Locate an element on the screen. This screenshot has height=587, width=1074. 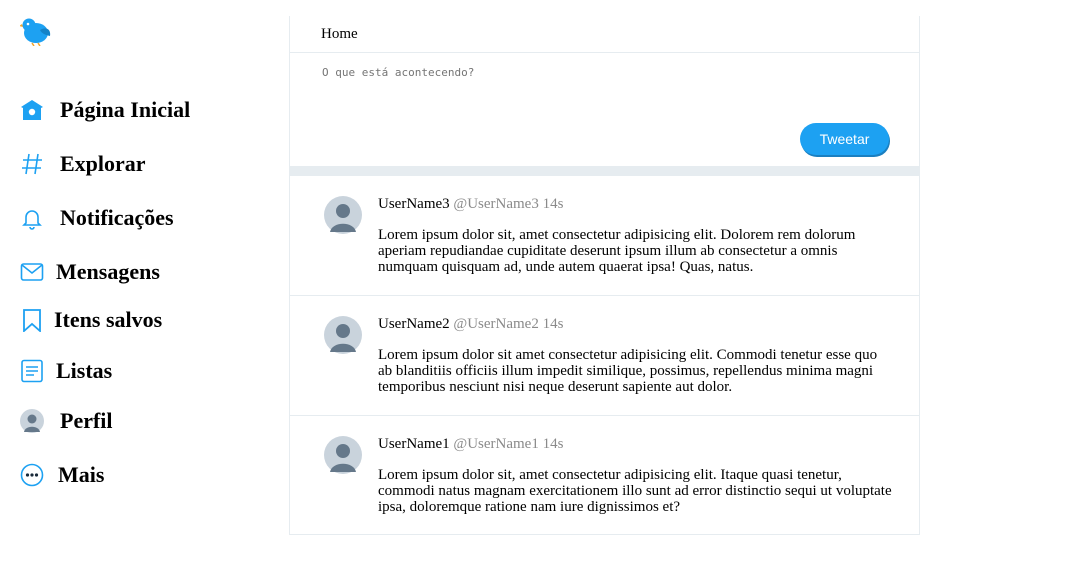
sidebar-item-label: Mensagens is located at coordinates (108, 271).